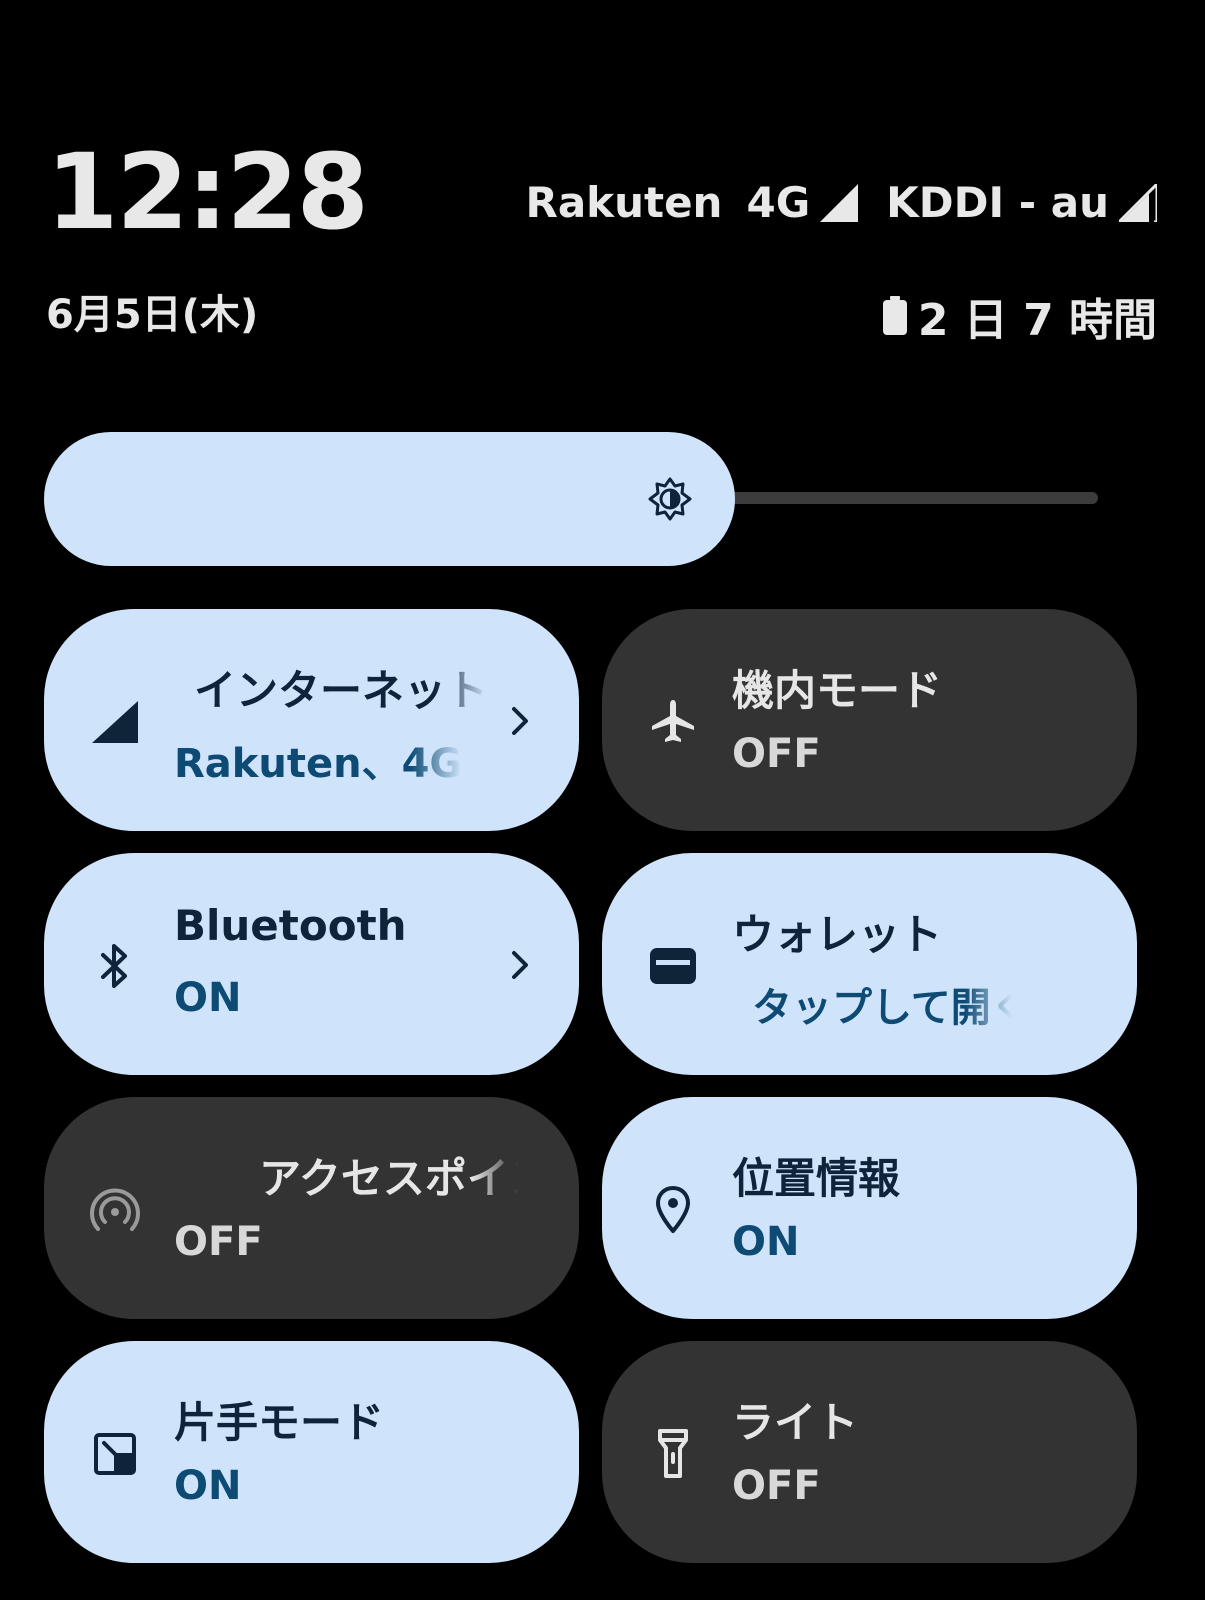  What do you see at coordinates (776, 1486) in the screenshot?
I see `tile-flashlight-status: OFF` at bounding box center [776, 1486].